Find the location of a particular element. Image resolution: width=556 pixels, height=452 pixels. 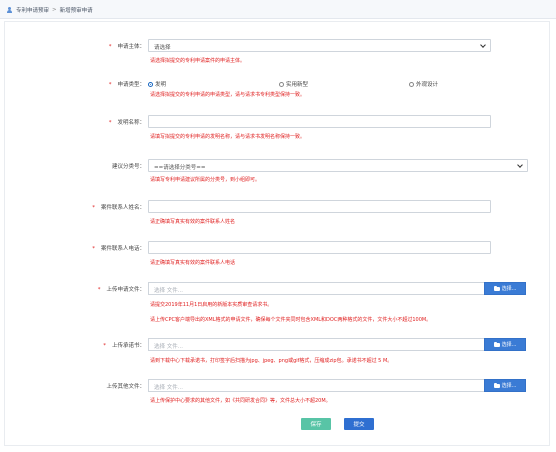

save-button: 保存 is located at coordinates (316, 424).